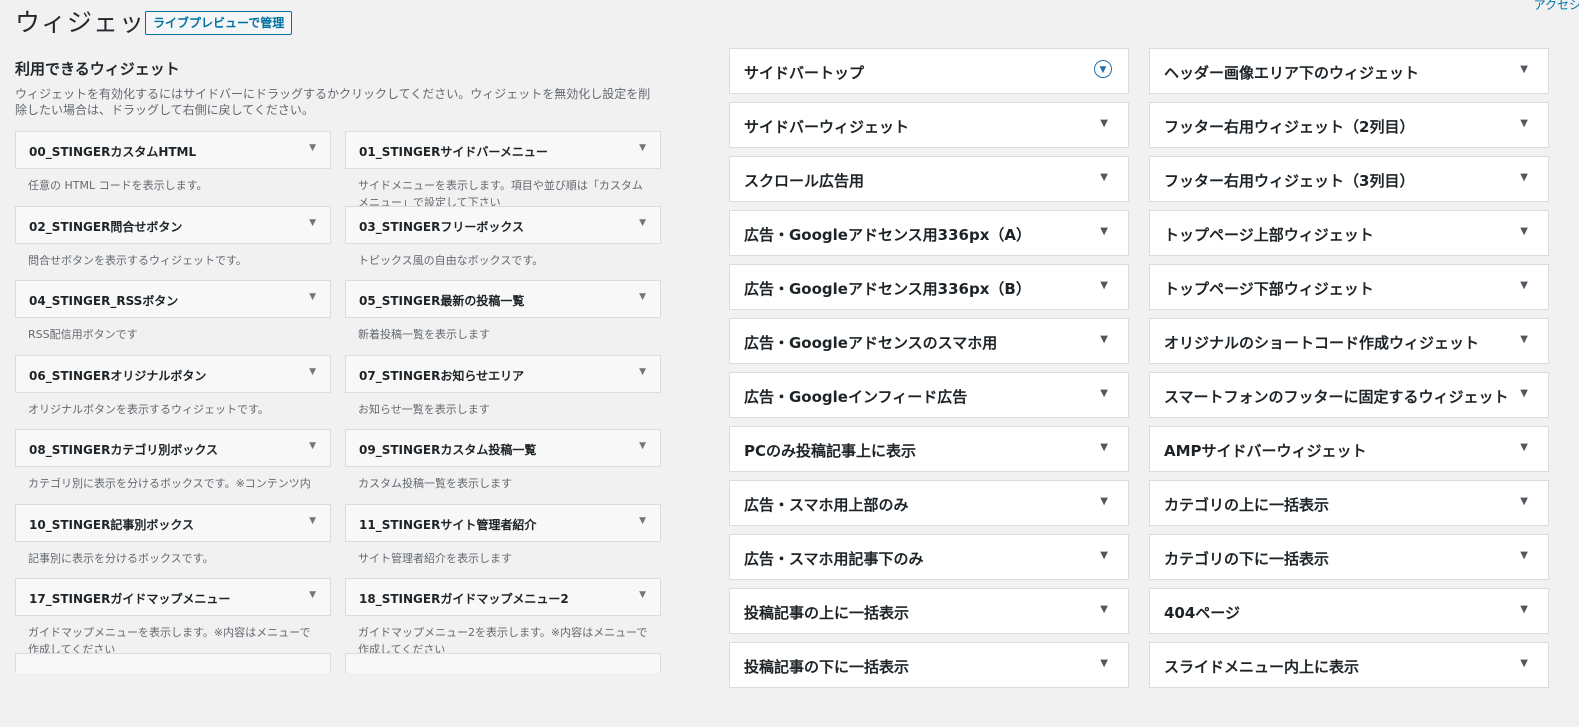 The height and width of the screenshot is (727, 1579). I want to click on widget-title-bar: 03_STINGERフリーボックス▼, so click(503, 225).